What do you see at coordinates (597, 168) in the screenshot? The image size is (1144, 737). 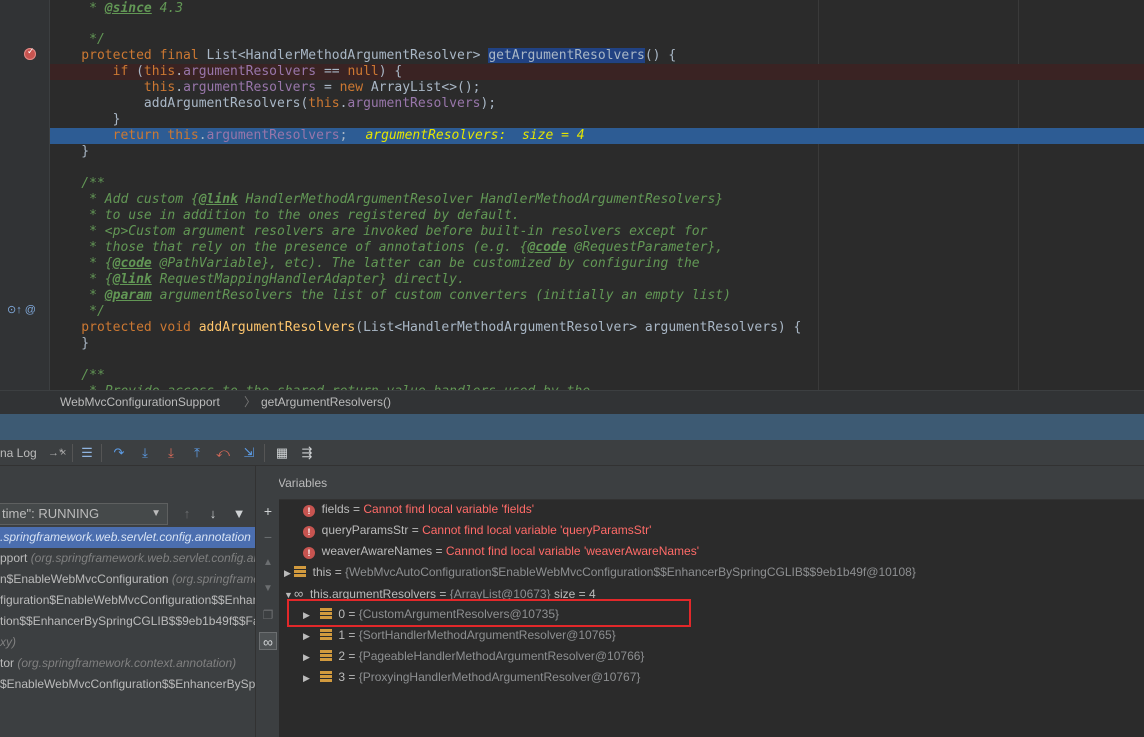 I see `code-line-blank1` at bounding box center [597, 168].